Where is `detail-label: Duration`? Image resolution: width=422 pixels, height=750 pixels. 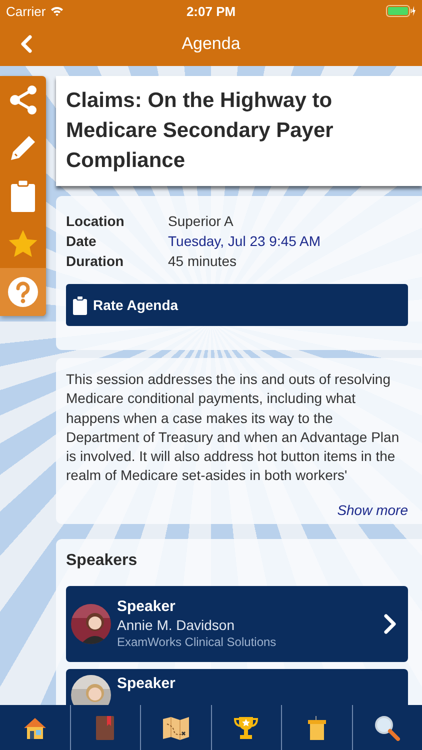
detail-label: Duration is located at coordinates (95, 261).